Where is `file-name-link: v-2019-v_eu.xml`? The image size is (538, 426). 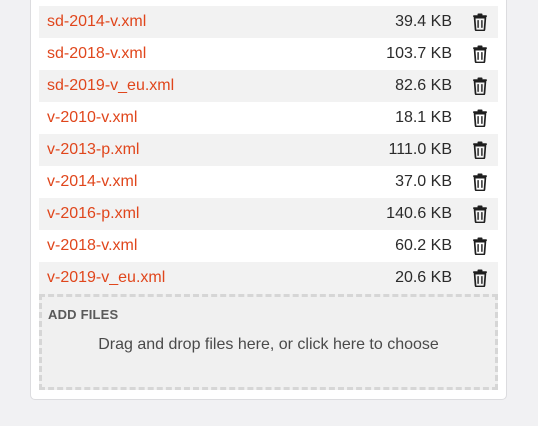 file-name-link: v-2019-v_eu.xml is located at coordinates (221, 278).